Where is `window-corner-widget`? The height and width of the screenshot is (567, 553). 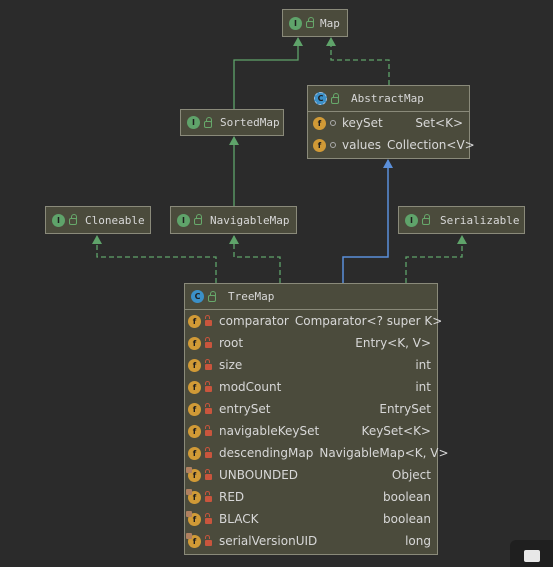
window-corner-widget is located at coordinates (531, 553).